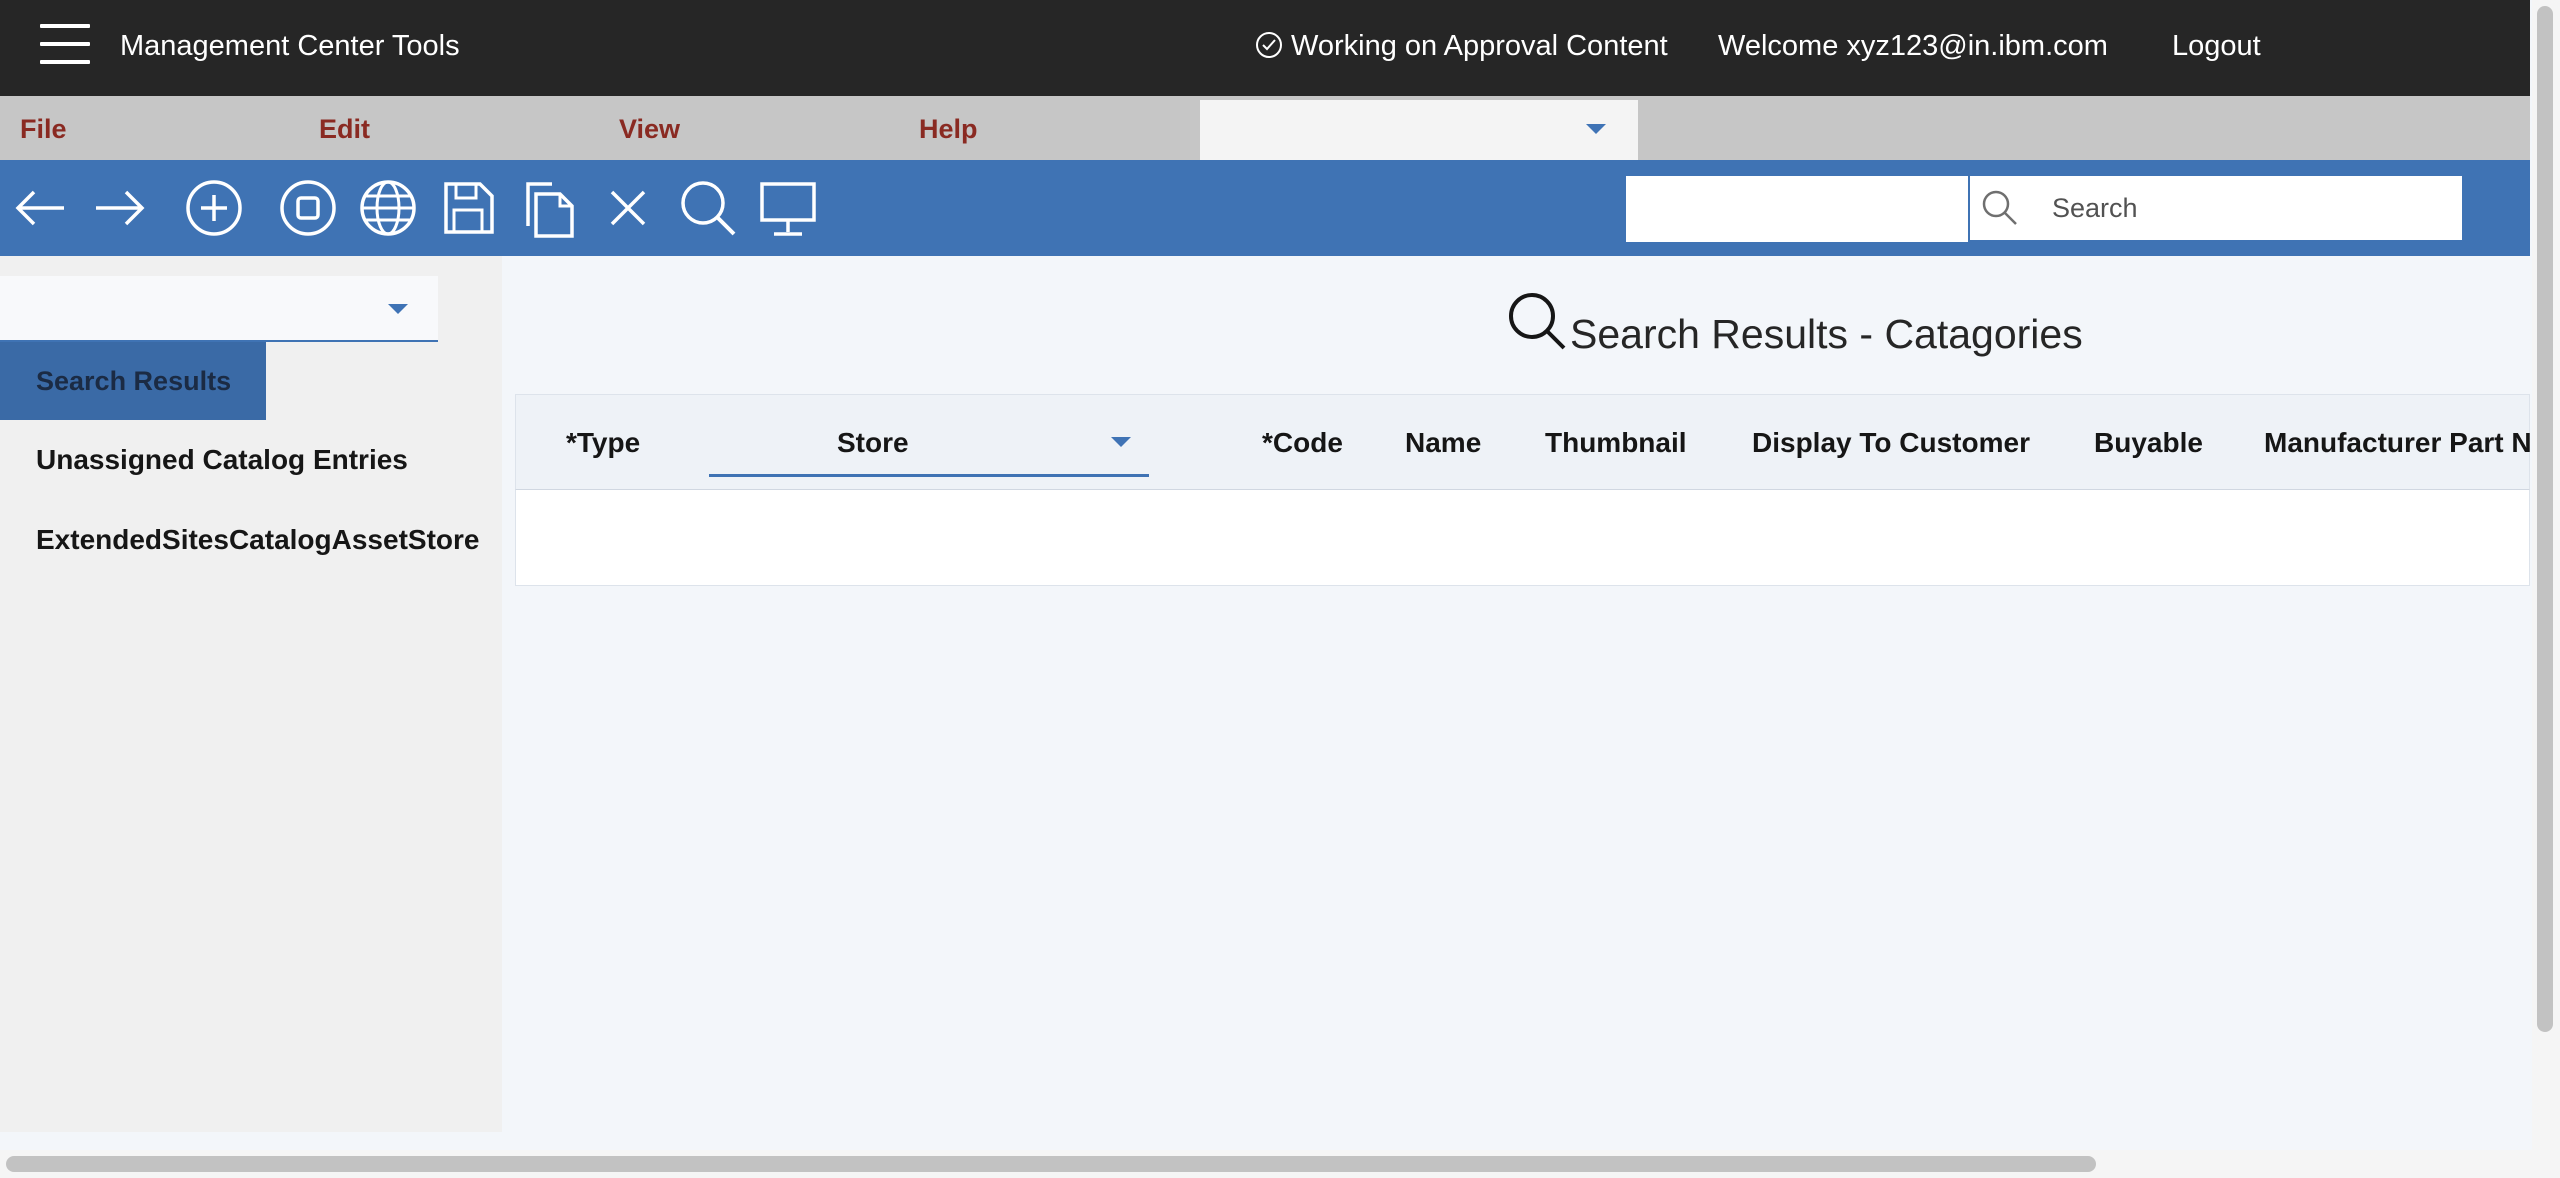 The width and height of the screenshot is (2560, 1178). I want to click on menu-edit: Edit, so click(344, 129).